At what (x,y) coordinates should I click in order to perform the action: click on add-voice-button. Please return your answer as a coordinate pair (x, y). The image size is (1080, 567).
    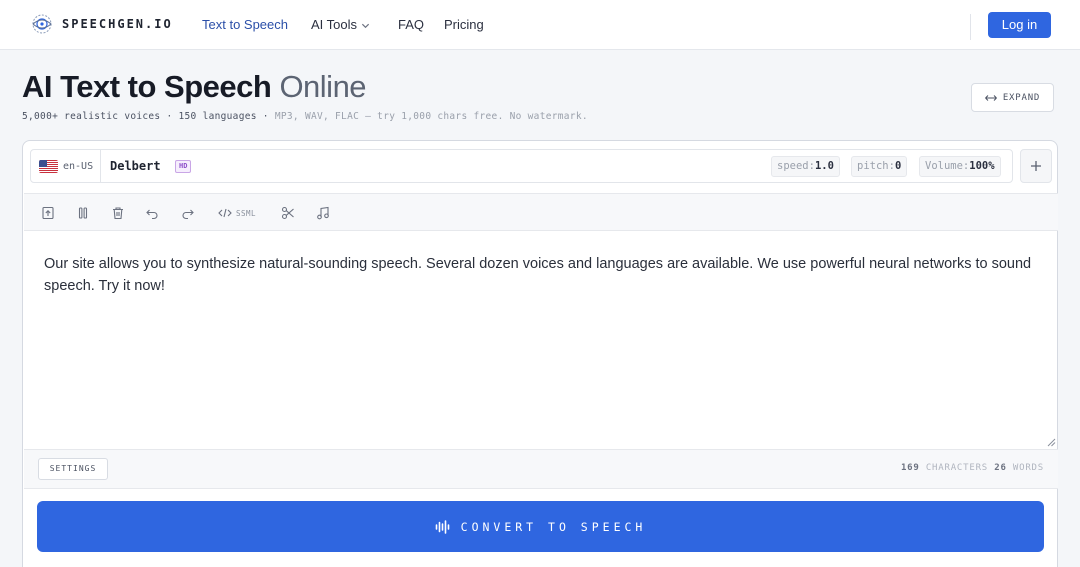
    Looking at the image, I should click on (1036, 166).